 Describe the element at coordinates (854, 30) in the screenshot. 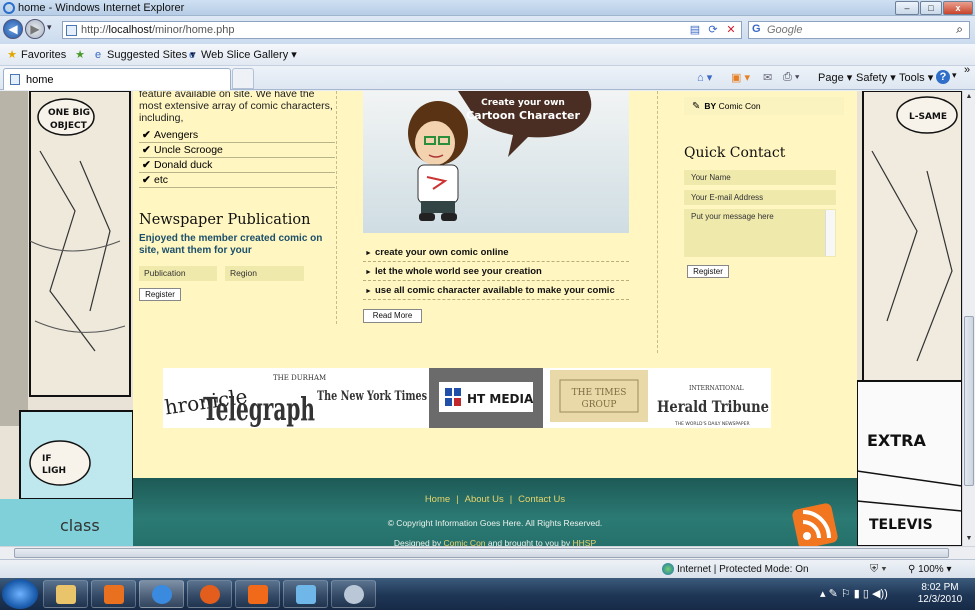

I see `search-input` at that location.